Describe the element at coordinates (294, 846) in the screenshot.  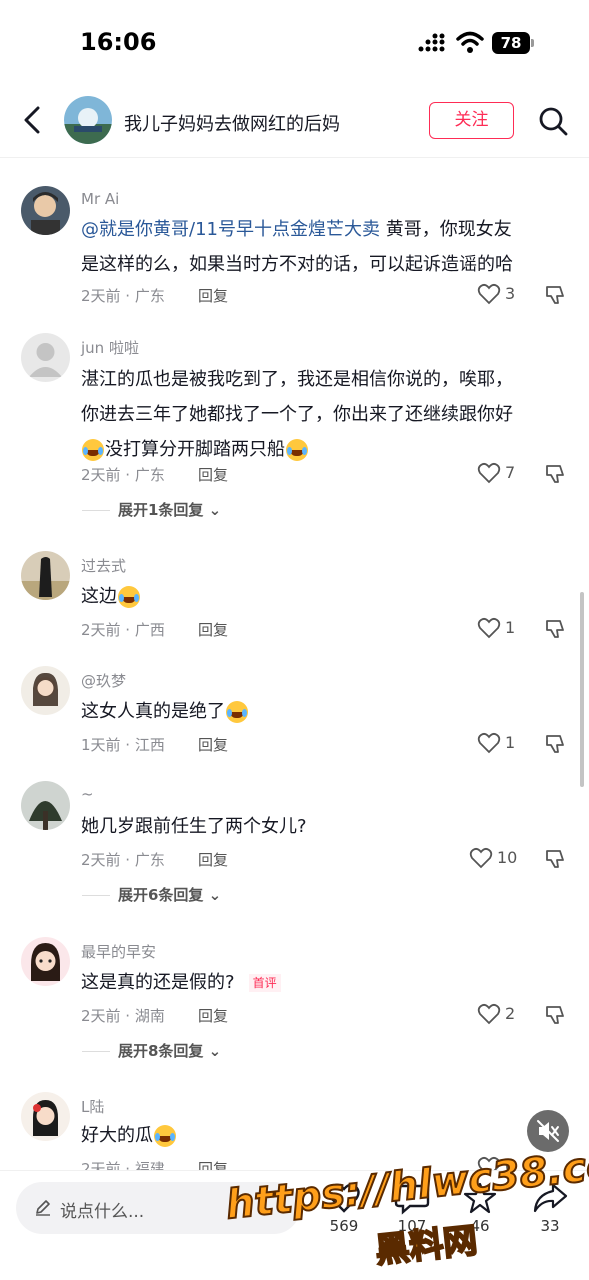
I see `comment-item: ~ 她几岁跟前任生了两个女儿? 2天前 · 广东 回复 10 展开6条回复 ⌄` at that location.